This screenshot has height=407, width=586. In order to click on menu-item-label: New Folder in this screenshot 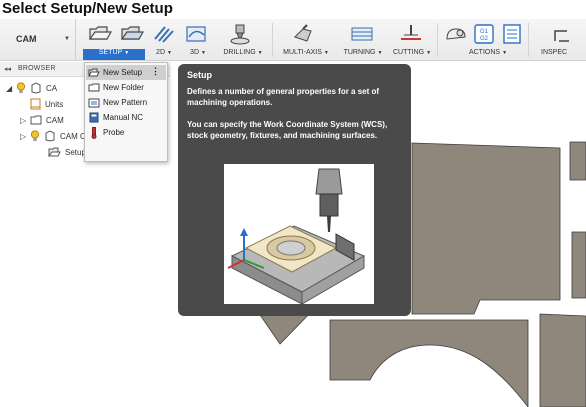, I will do `click(123, 87)`.